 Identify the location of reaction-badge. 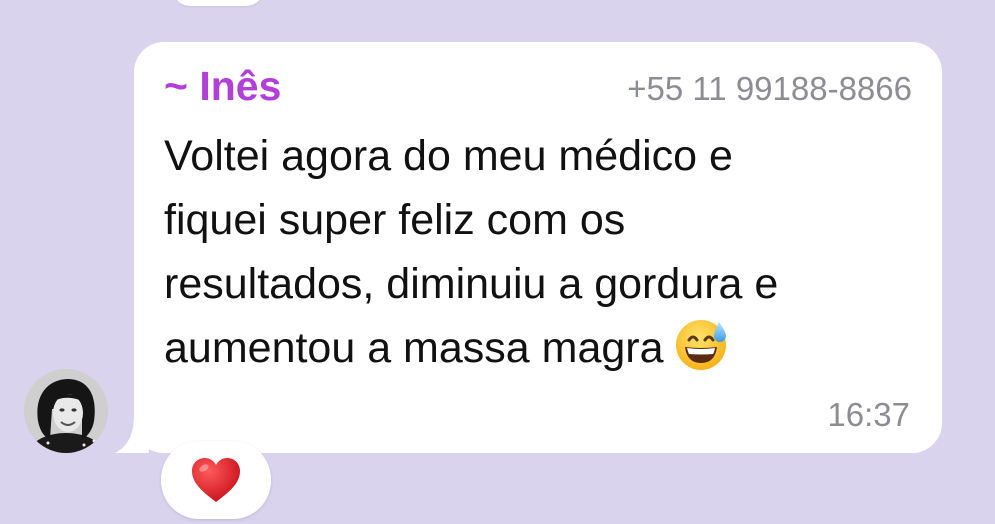
(216, 480).